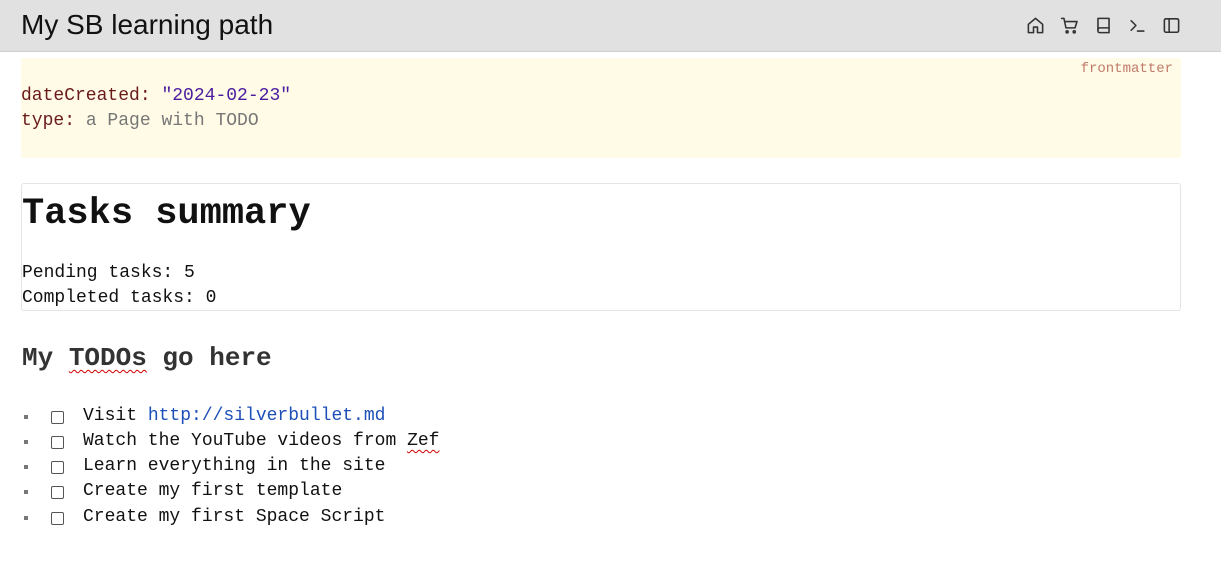 This screenshot has width=1221, height=569. I want to click on todo-item: Create my first Space Script, so click(400, 517).